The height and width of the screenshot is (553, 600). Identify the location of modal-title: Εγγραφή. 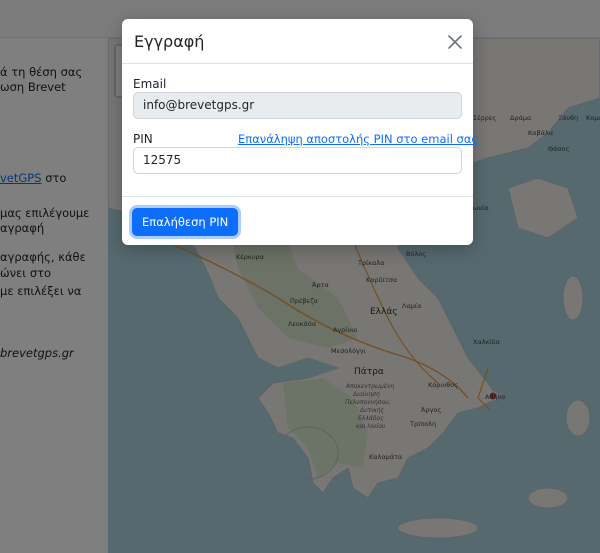
(169, 41).